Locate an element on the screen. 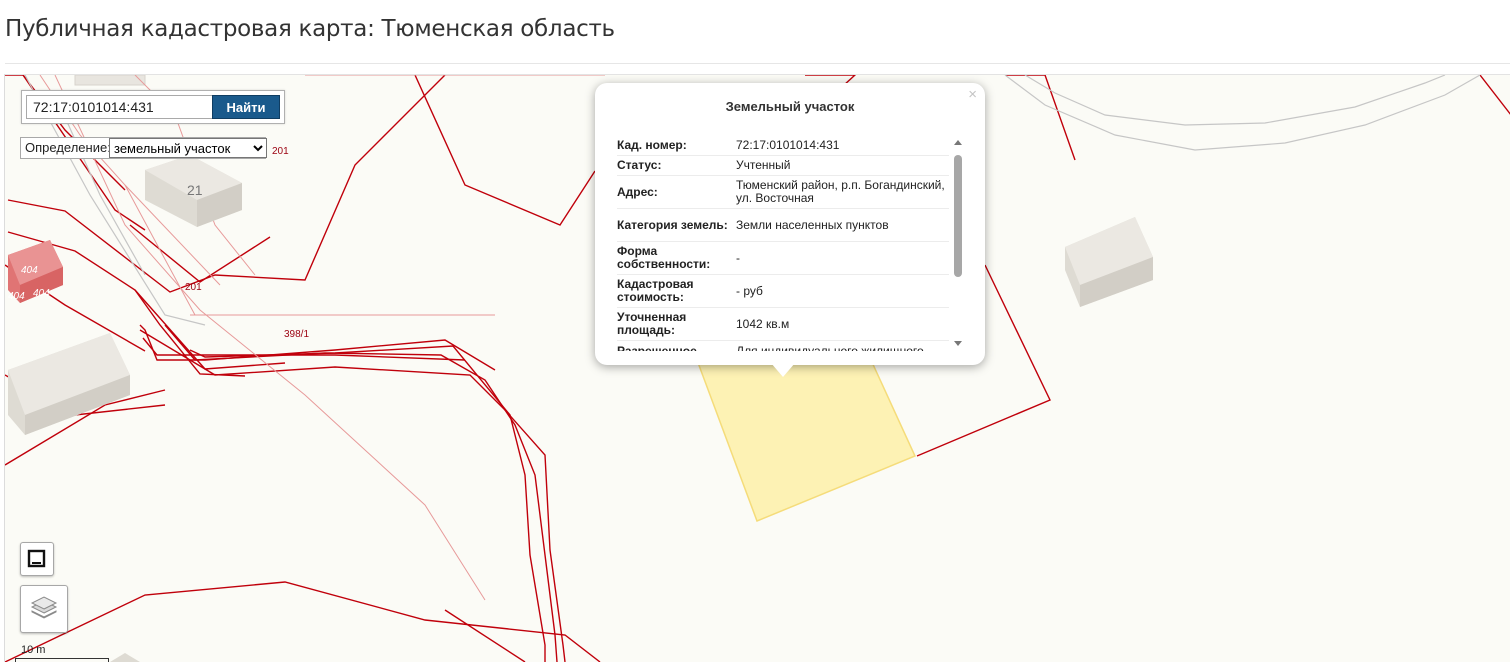  definition-label: Определение: is located at coordinates (68, 147).